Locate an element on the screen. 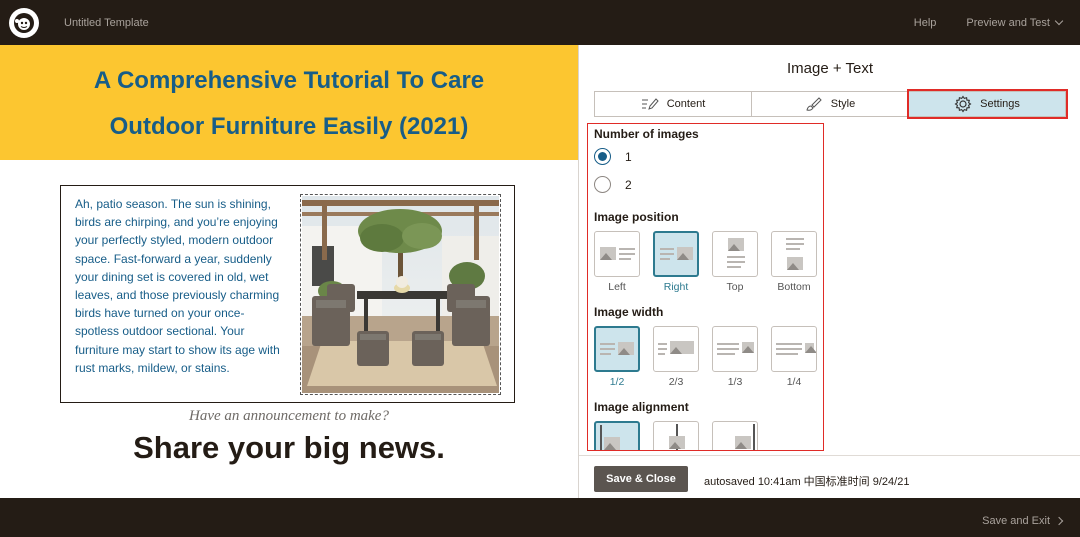 This screenshot has width=1080, height=537. tab-settings: Settings is located at coordinates (987, 104).